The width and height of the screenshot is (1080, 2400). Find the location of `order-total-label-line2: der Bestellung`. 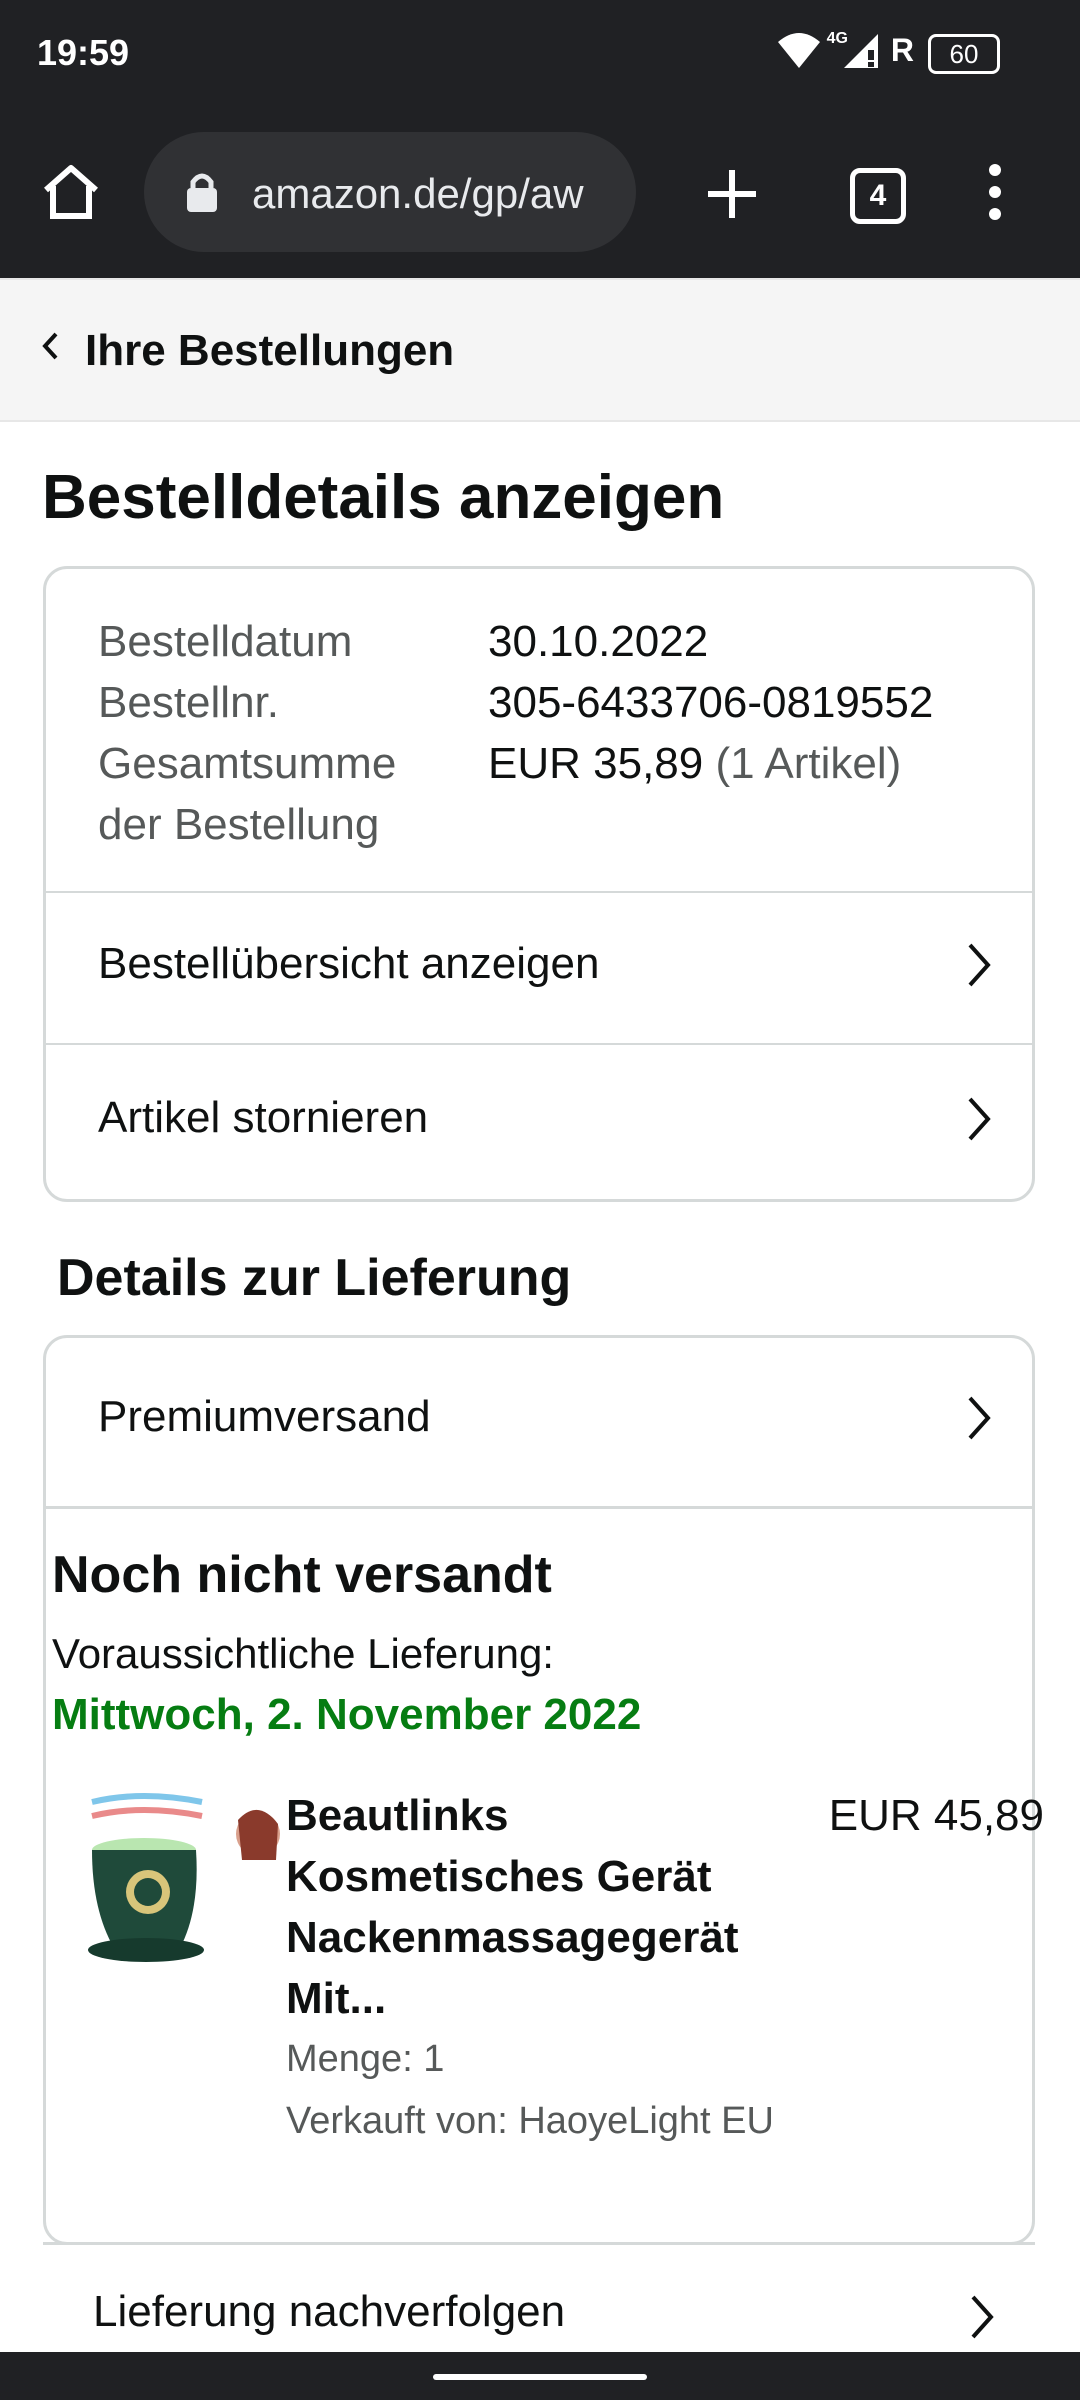

order-total-label-line2: der Bestellung is located at coordinates (239, 824).